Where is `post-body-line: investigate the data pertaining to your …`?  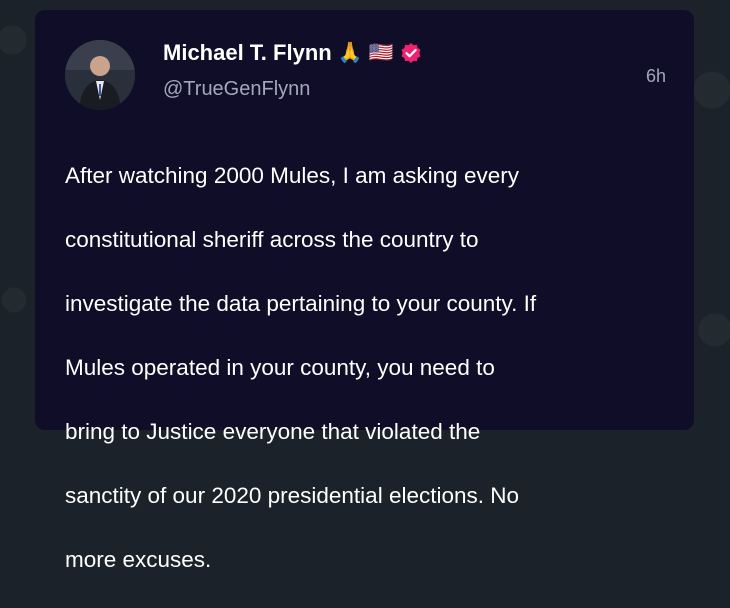 post-body-line: investigate the data pertaining to your … is located at coordinates (301, 303).